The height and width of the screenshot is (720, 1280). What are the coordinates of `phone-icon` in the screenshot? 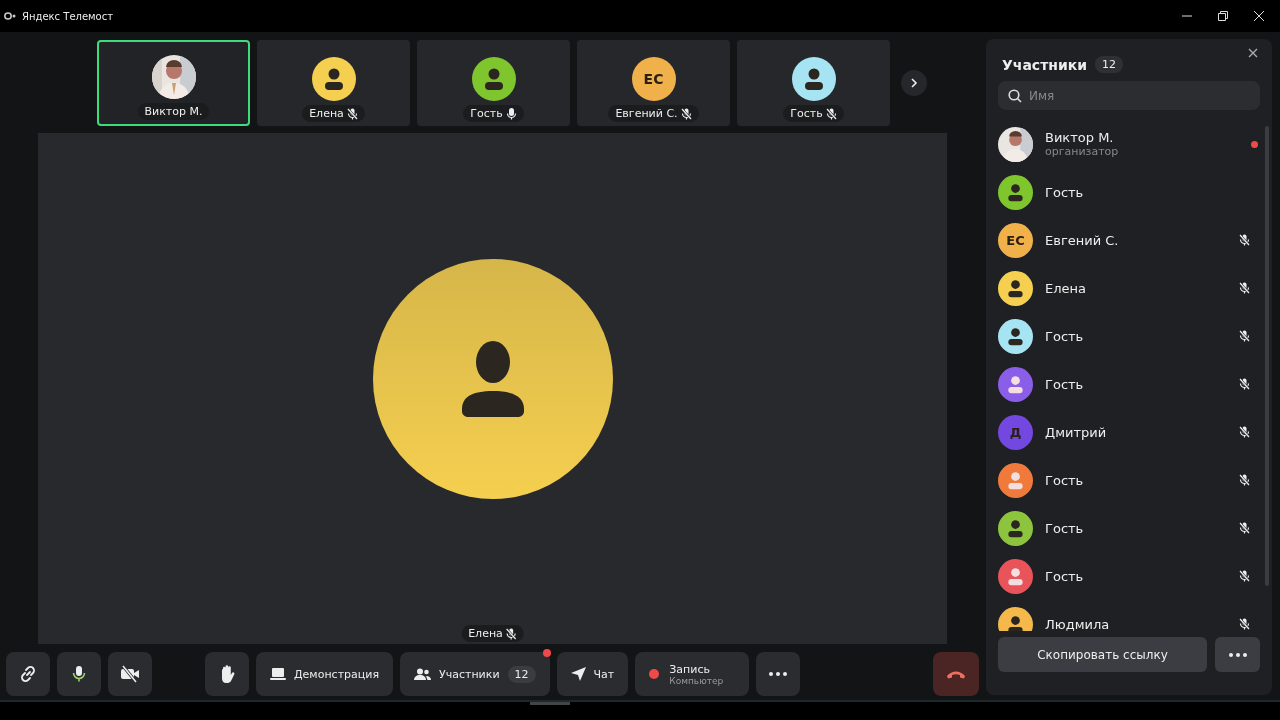 It's located at (956, 674).